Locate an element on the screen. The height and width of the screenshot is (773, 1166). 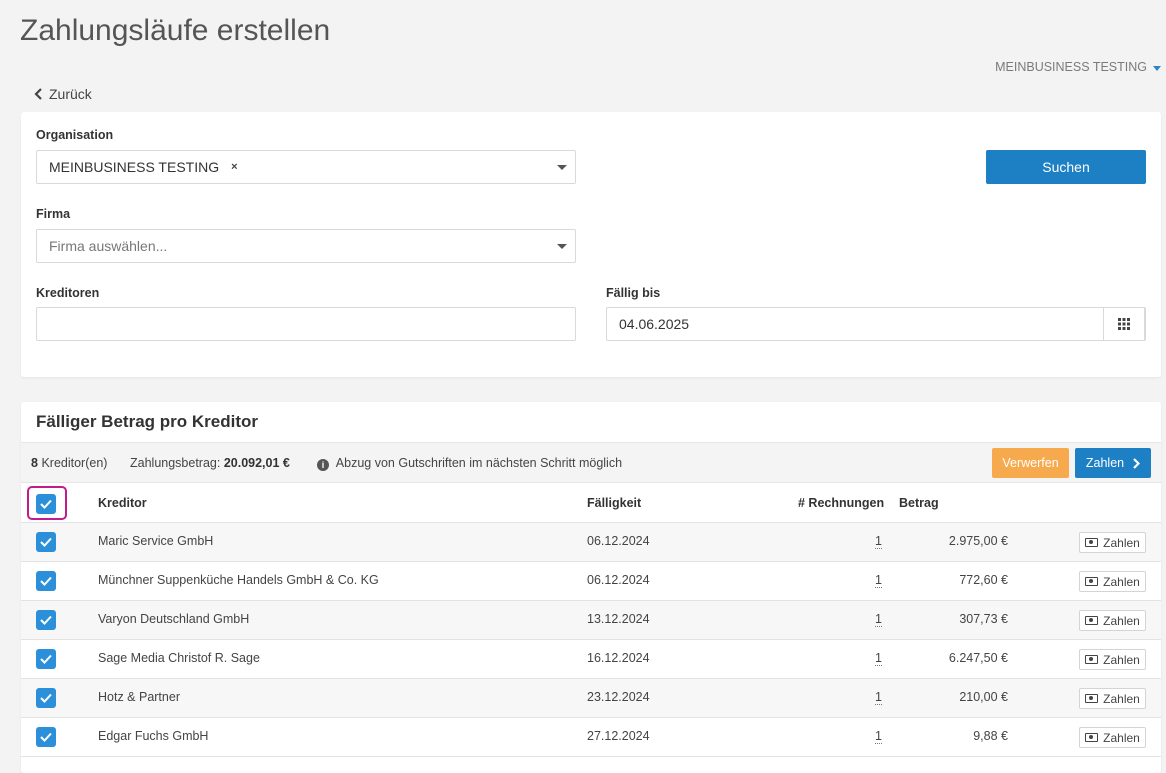
chevron-right-icon is located at coordinates (1137, 463).